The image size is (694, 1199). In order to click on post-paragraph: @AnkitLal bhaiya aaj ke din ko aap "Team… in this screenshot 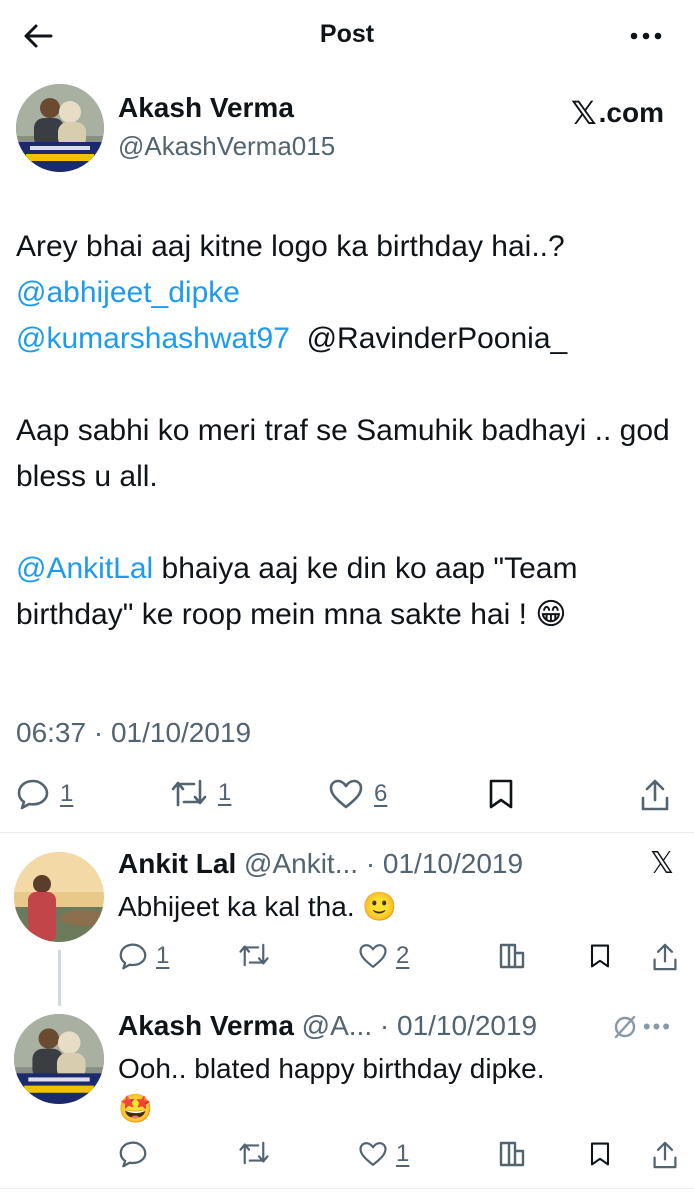, I will do `click(297, 592)`.